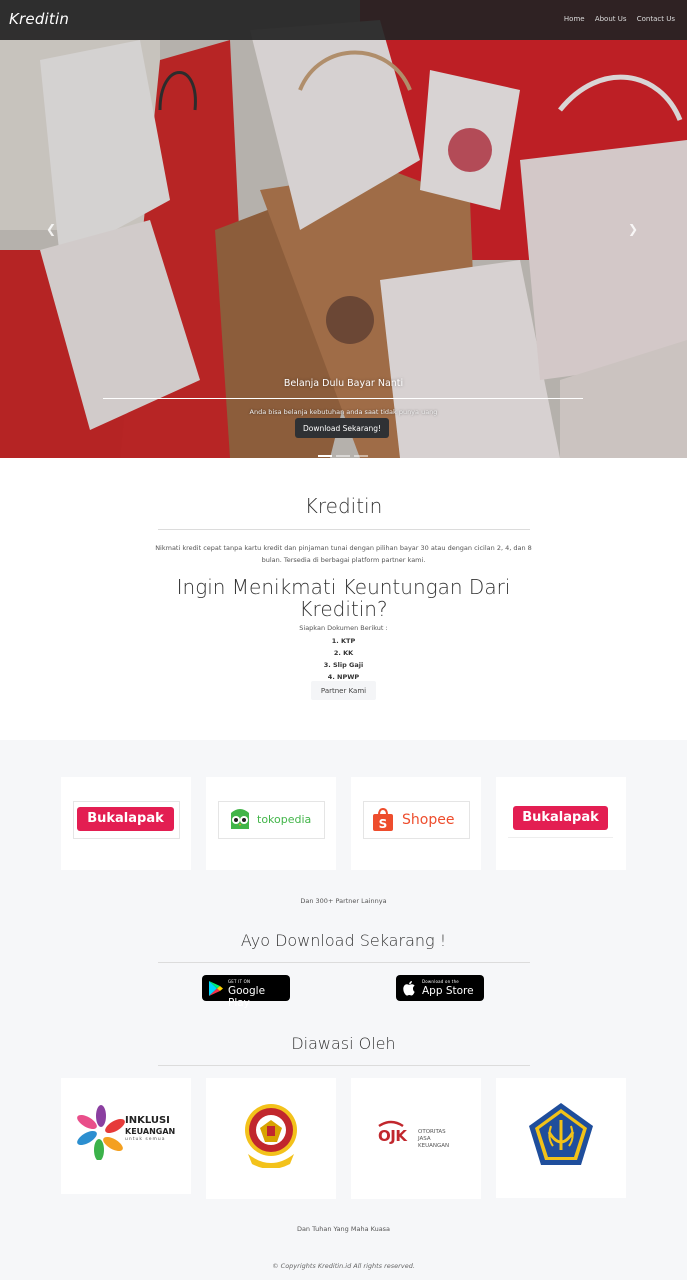 This screenshot has width=687, height=1280. I want to click on download-title: Ayo Download Sekarang !, so click(343, 940).